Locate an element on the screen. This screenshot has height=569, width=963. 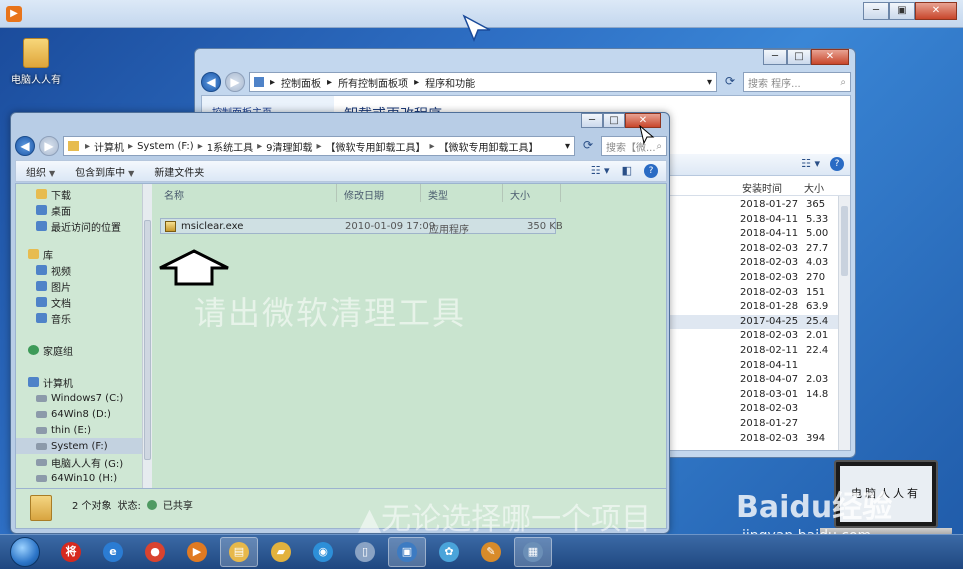
nav-item: 计算机 is located at coordinates (44, 382).